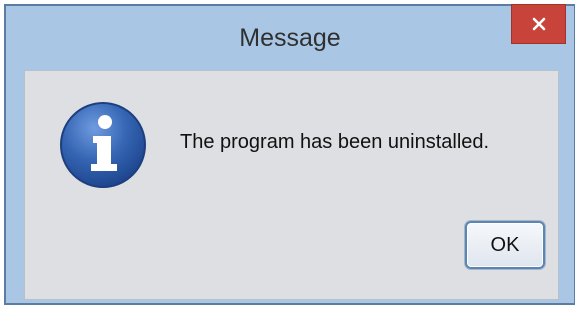 The height and width of the screenshot is (309, 579). What do you see at coordinates (335, 142) in the screenshot?
I see `dialog-message: The program has been uninstalled.` at bounding box center [335, 142].